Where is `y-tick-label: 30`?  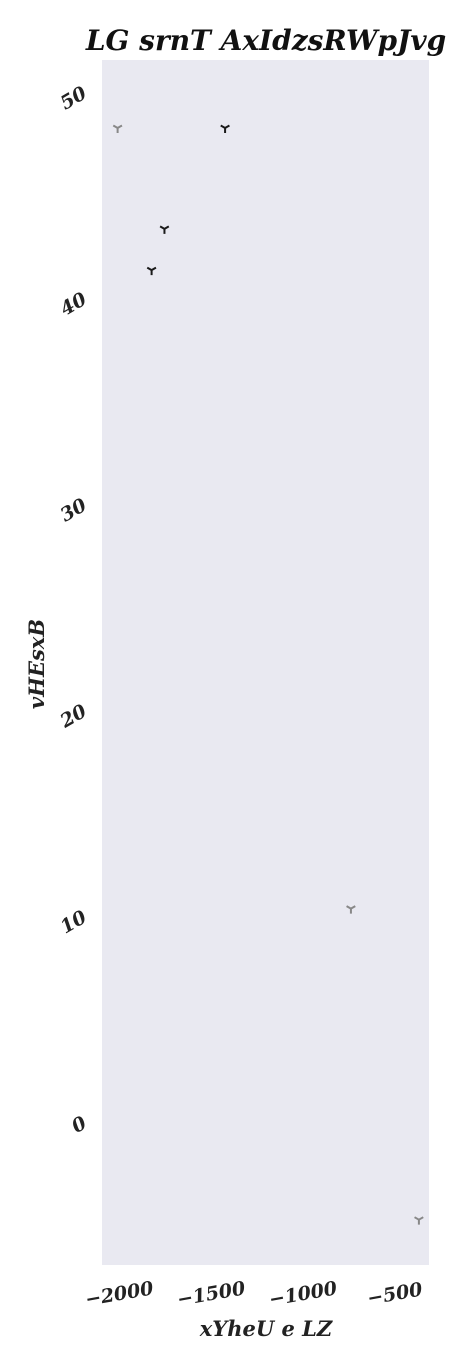
y-tick-label: 30 is located at coordinates (74, 510).